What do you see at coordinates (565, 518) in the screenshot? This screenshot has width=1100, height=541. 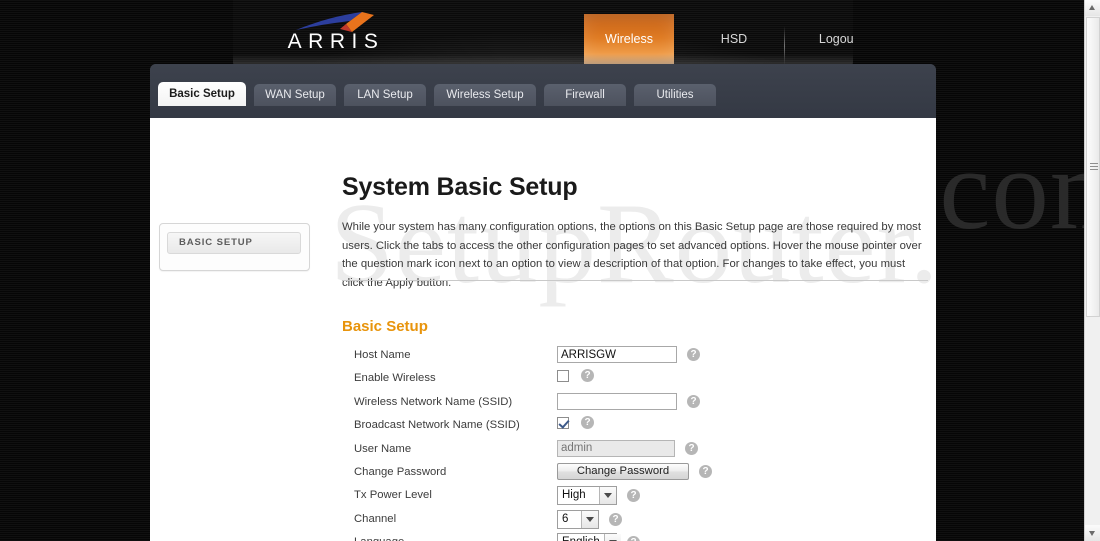 I see `select-value: 6` at bounding box center [565, 518].